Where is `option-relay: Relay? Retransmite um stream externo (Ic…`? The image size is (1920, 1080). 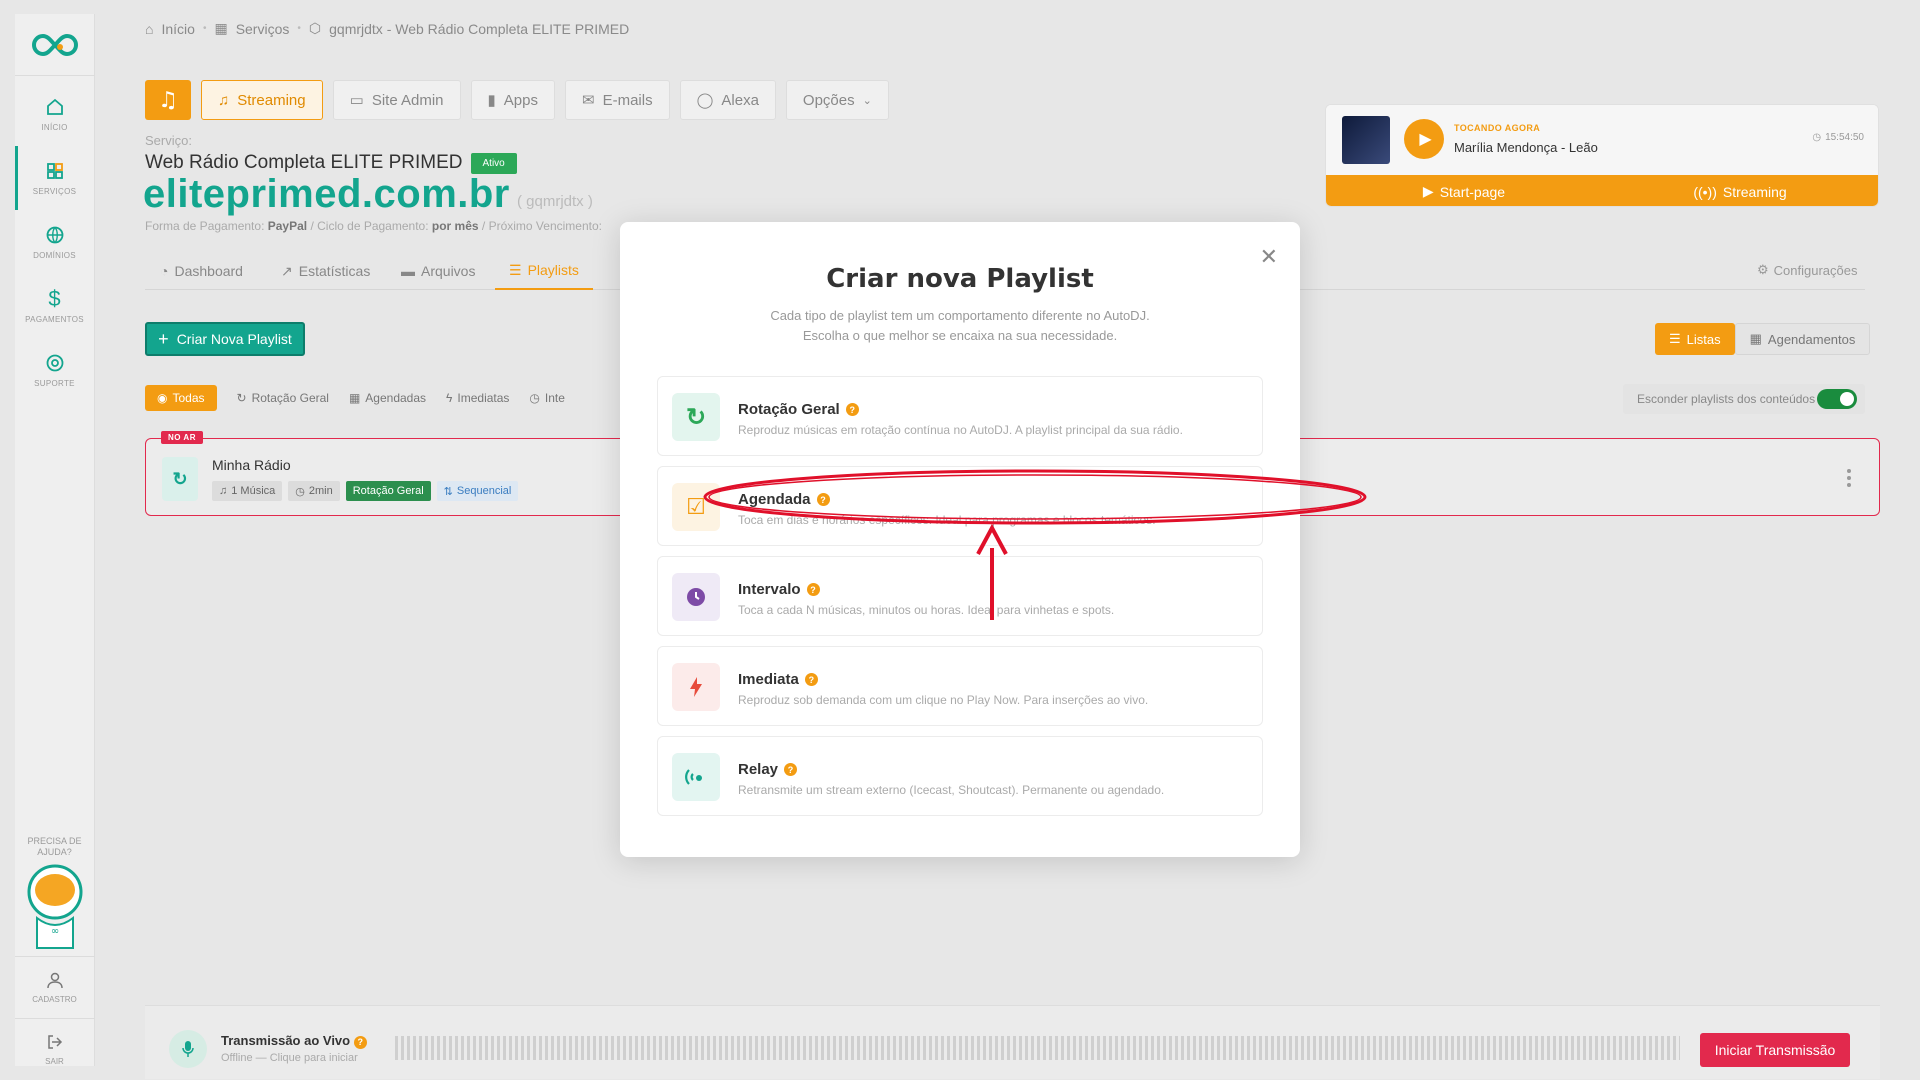
option-relay: Relay? Retransmite um stream externo (Ic… is located at coordinates (960, 776).